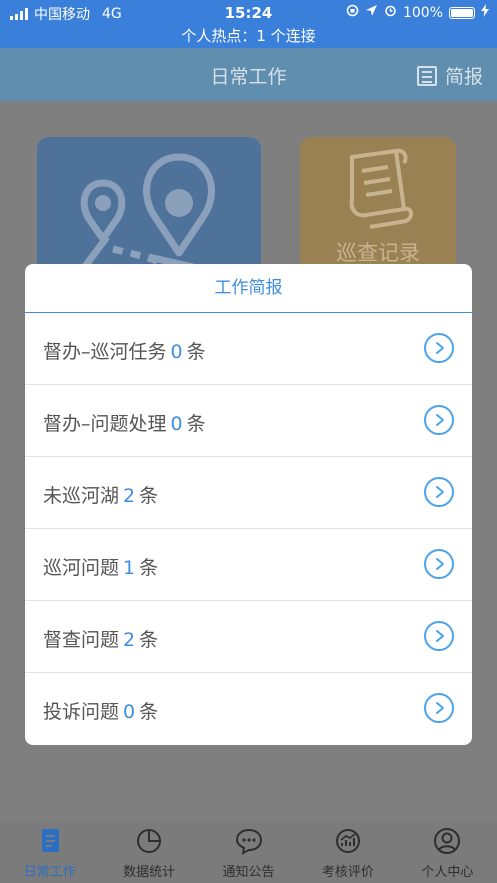 The width and height of the screenshot is (497, 883). I want to click on document-icon, so click(50, 840).